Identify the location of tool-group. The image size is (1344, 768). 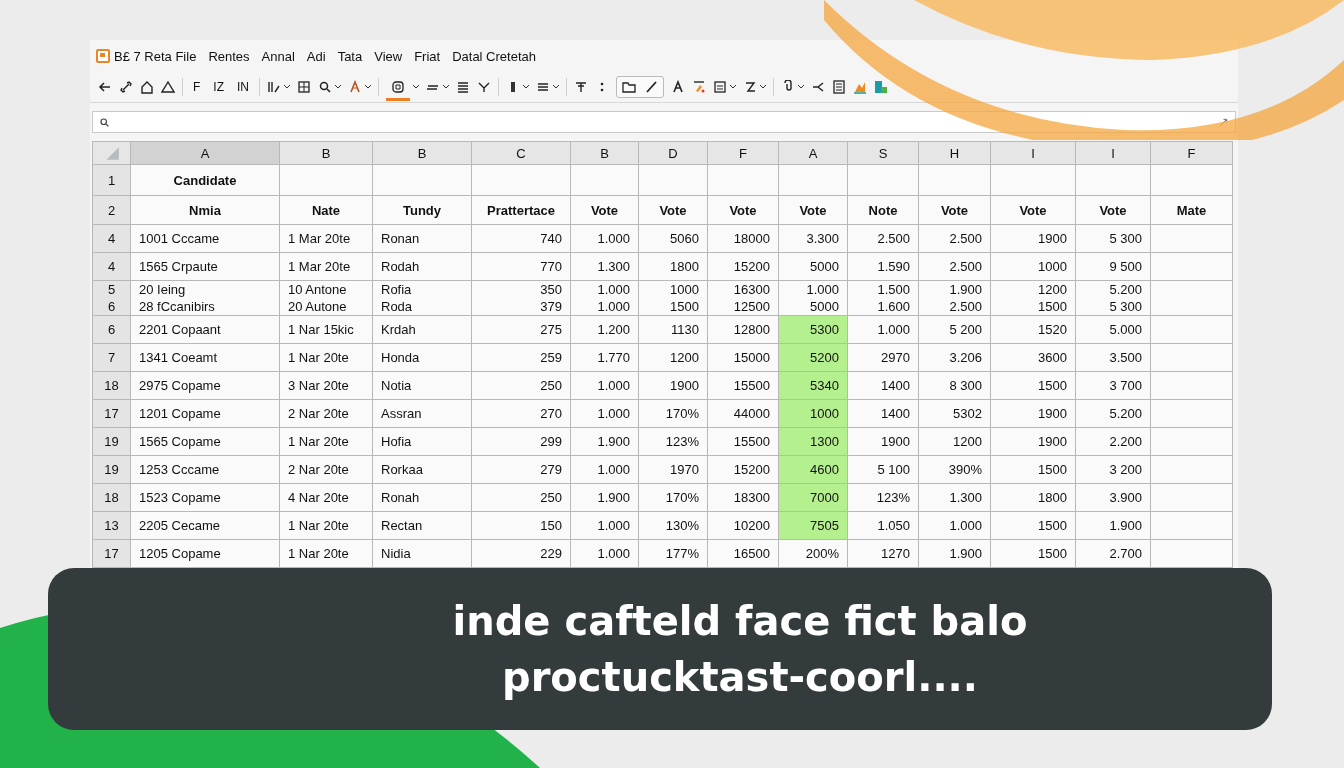
(640, 87).